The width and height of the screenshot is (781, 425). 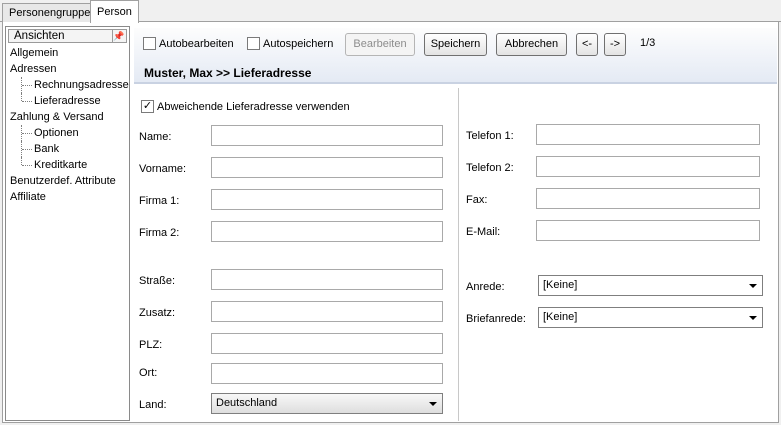 What do you see at coordinates (327, 135) in the screenshot?
I see `name-field` at bounding box center [327, 135].